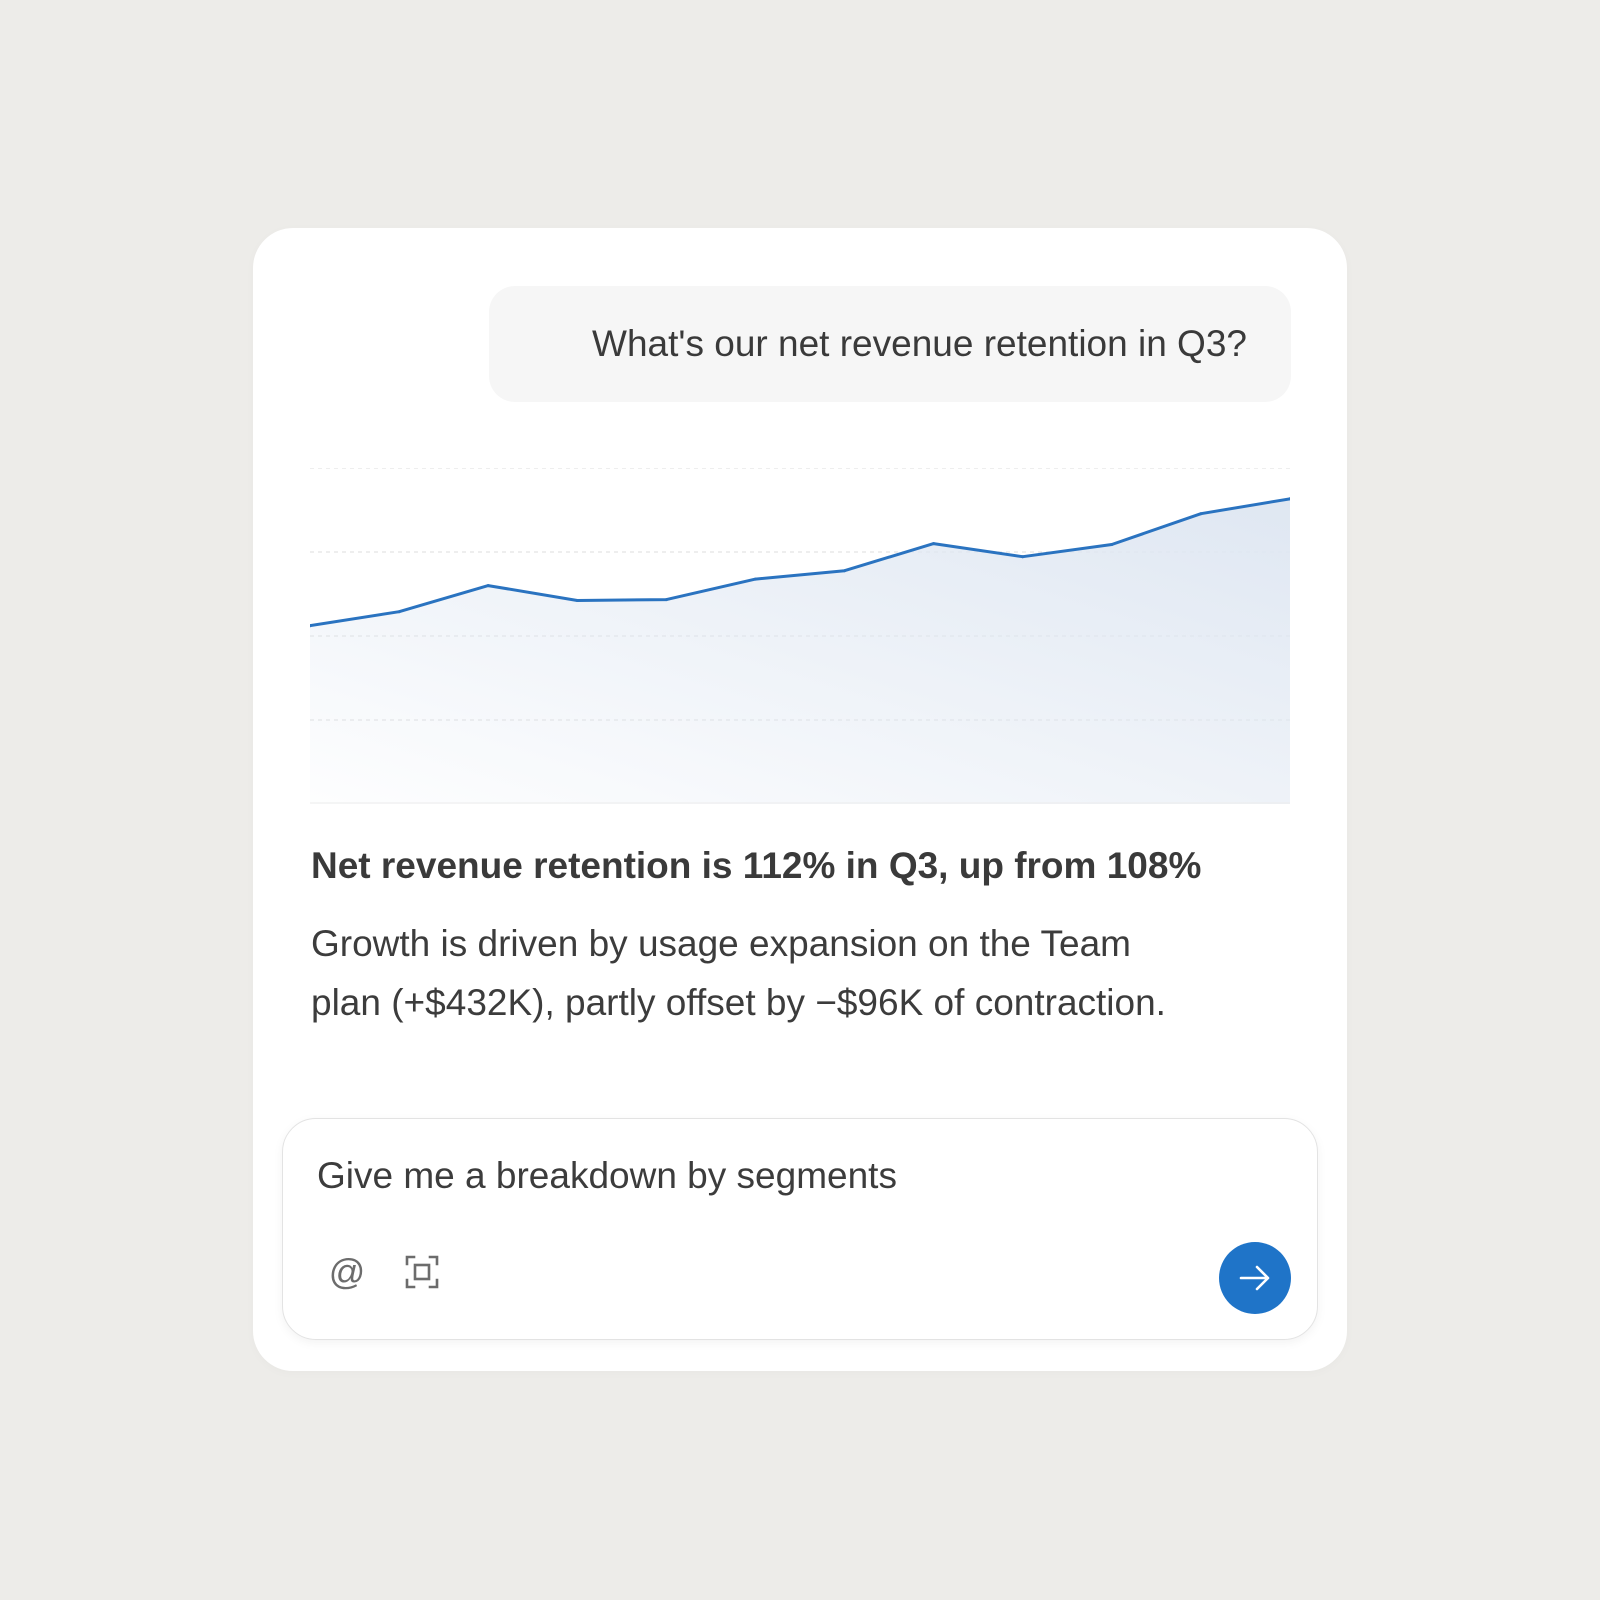 The image size is (1600, 1600). I want to click on retention-chart, so click(800, 636).